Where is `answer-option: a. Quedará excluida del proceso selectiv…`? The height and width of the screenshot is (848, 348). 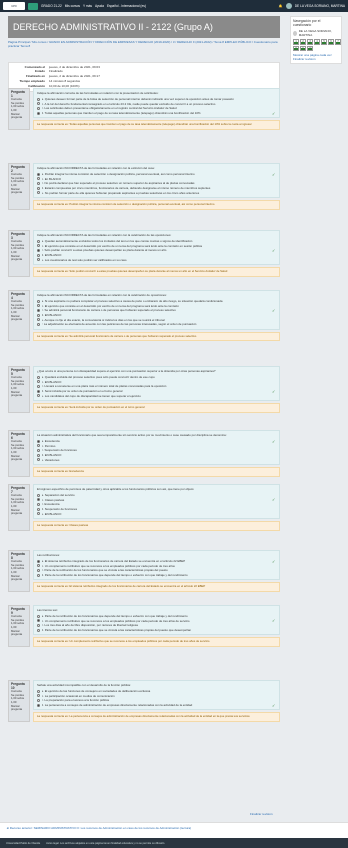 answer-option: a. Quedará excluida del proceso selectiv… is located at coordinates (156, 377).